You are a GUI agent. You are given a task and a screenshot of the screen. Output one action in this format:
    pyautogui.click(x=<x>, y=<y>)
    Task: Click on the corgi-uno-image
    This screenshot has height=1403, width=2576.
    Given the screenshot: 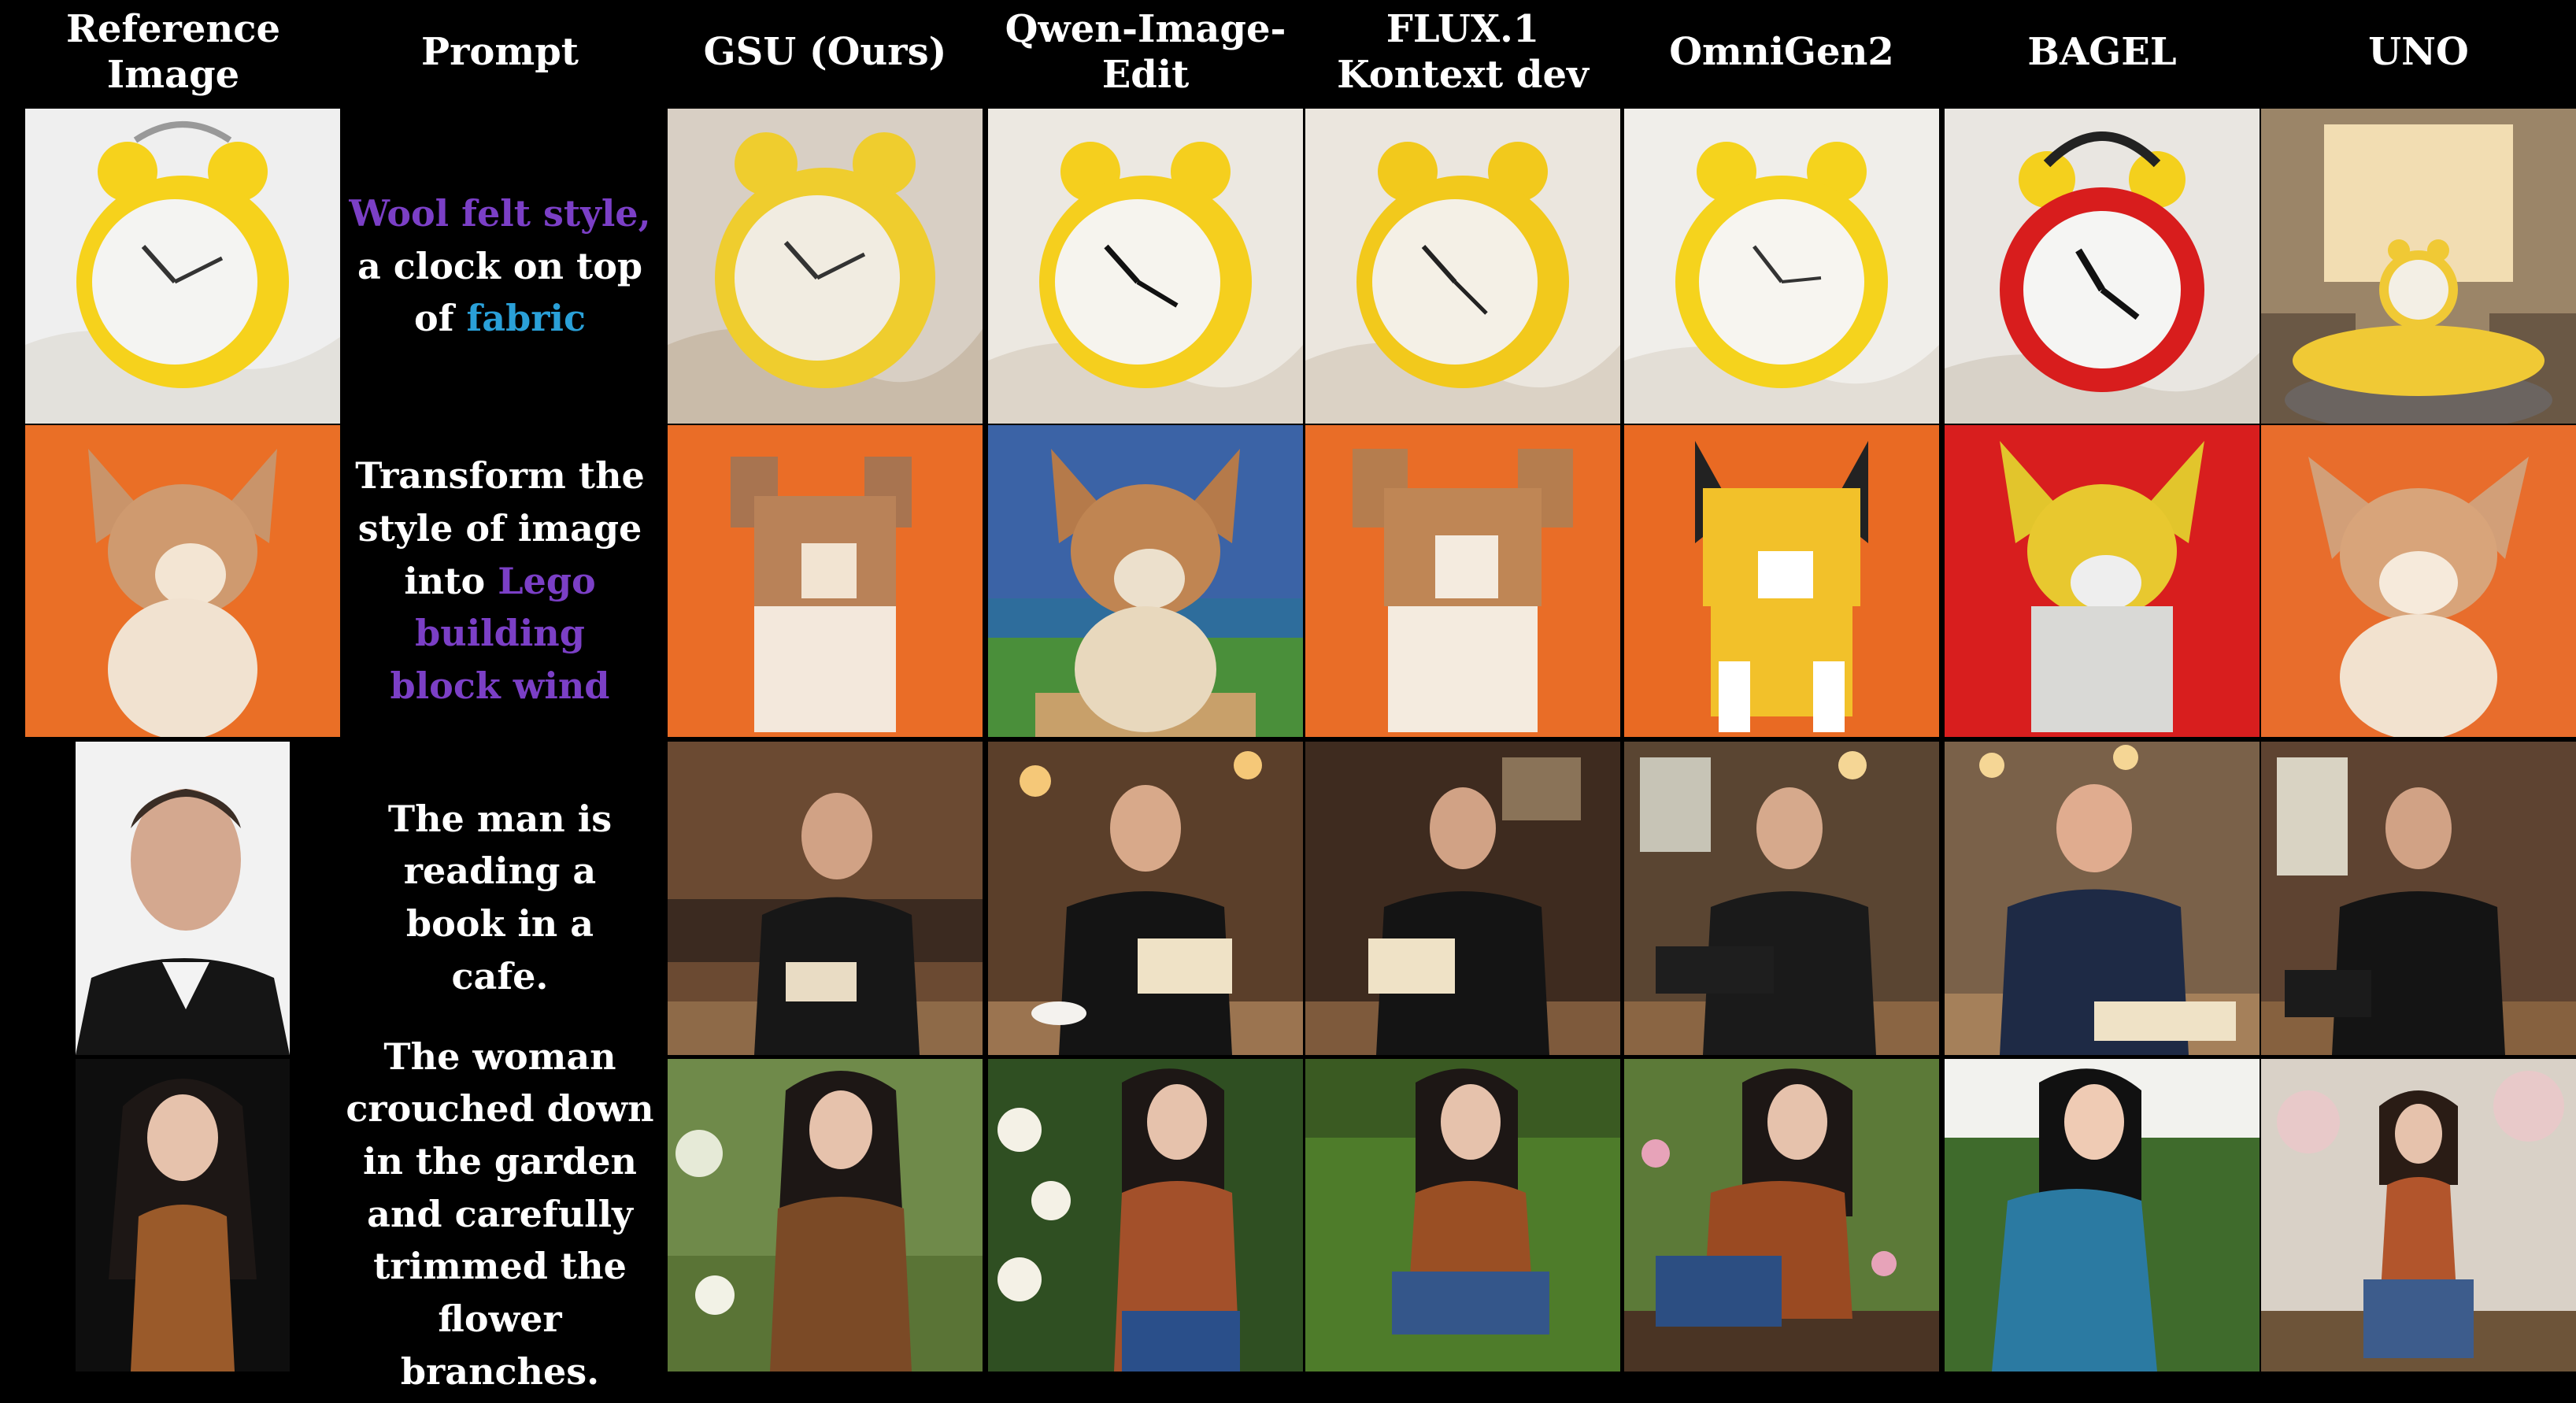 What is the action you would take?
    pyautogui.click(x=2418, y=581)
    